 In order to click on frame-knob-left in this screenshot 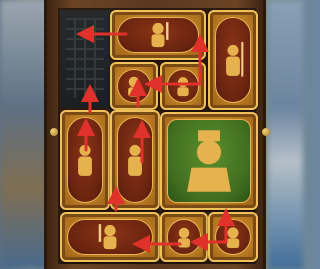, I will do `click(54, 132)`.